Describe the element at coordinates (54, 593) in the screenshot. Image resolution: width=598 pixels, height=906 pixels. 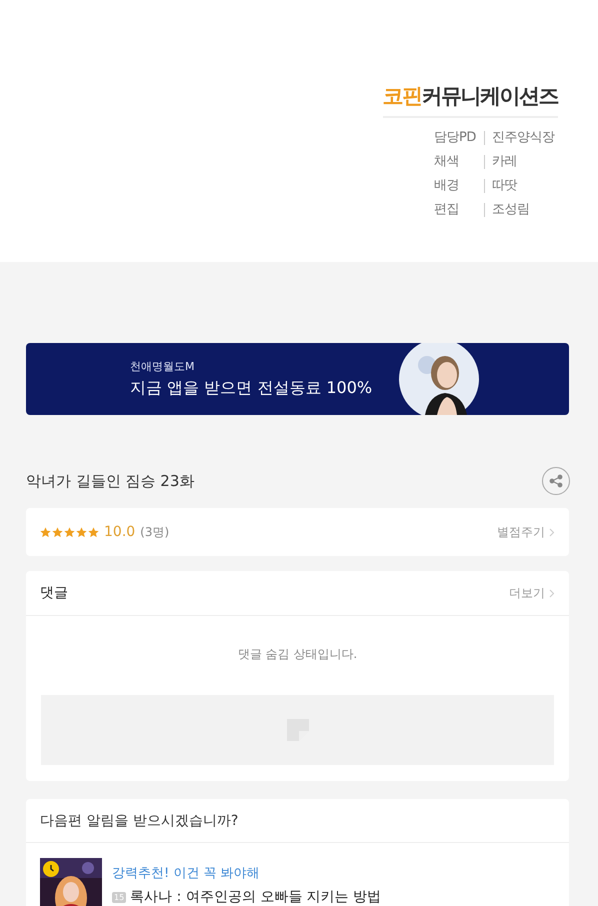
I see `comments-title: 댓글` at that location.